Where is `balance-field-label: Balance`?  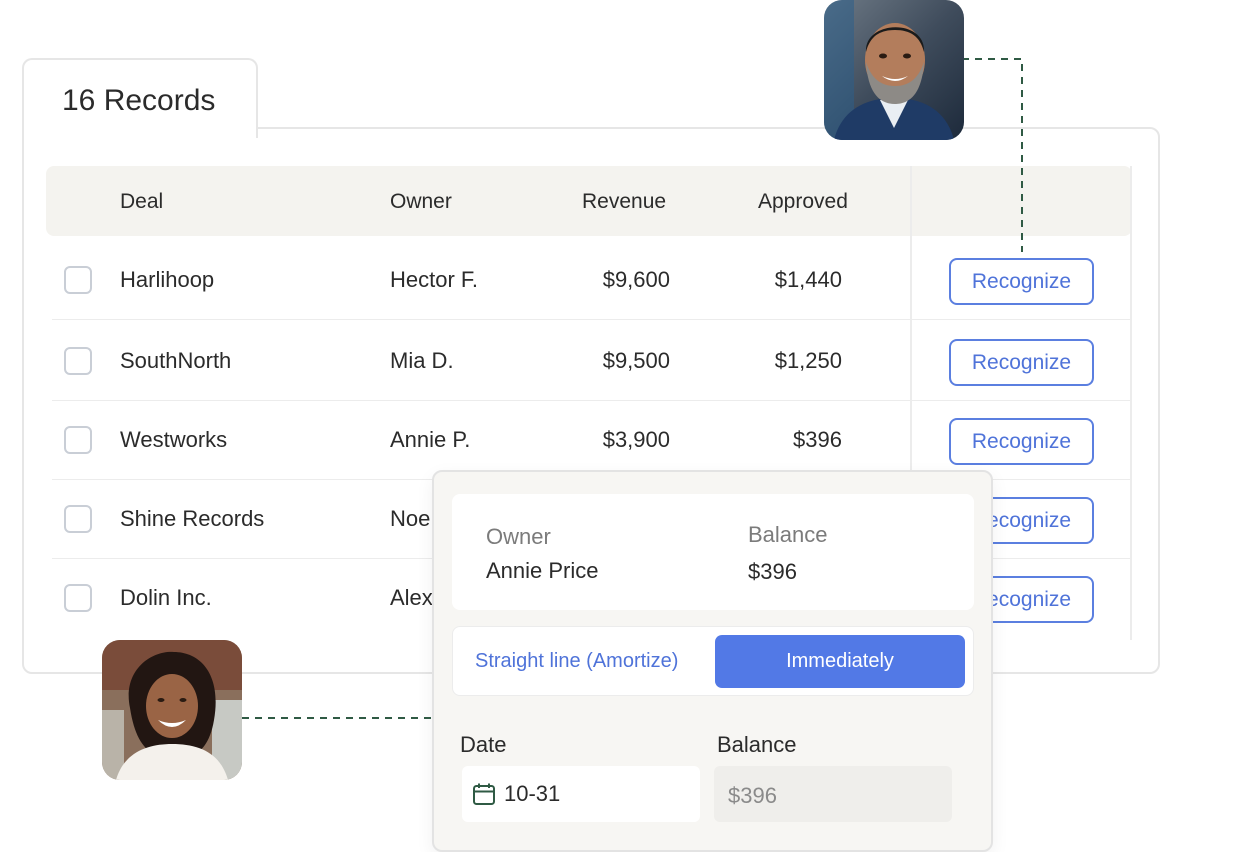
balance-field-label: Balance is located at coordinates (757, 744).